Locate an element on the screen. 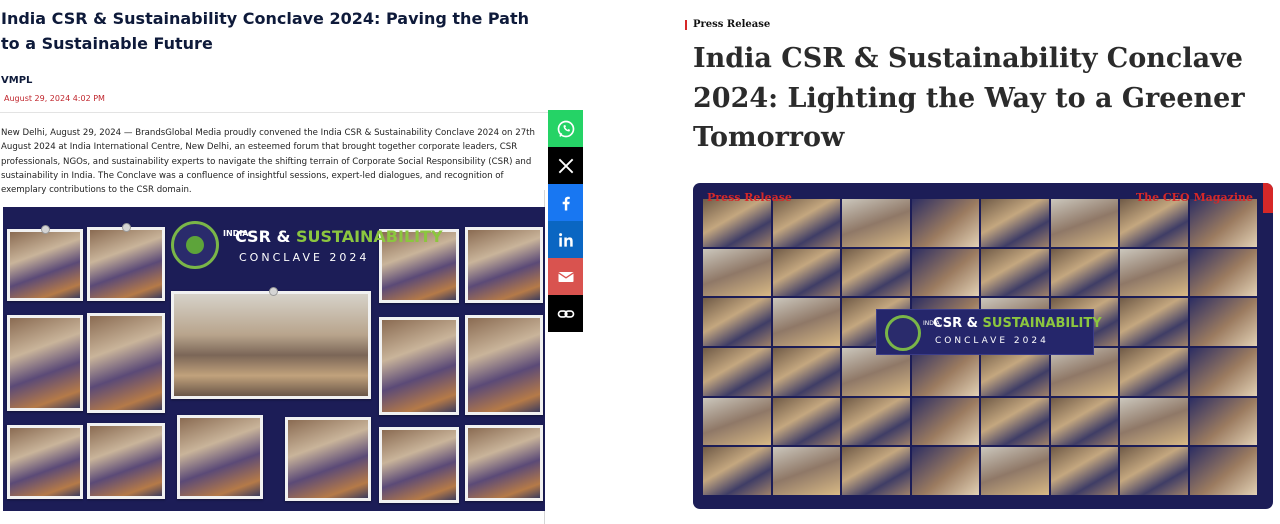 This screenshot has height=524, width=1280. logo-conclave-text: CONCLAVE 2024 is located at coordinates (304, 257).